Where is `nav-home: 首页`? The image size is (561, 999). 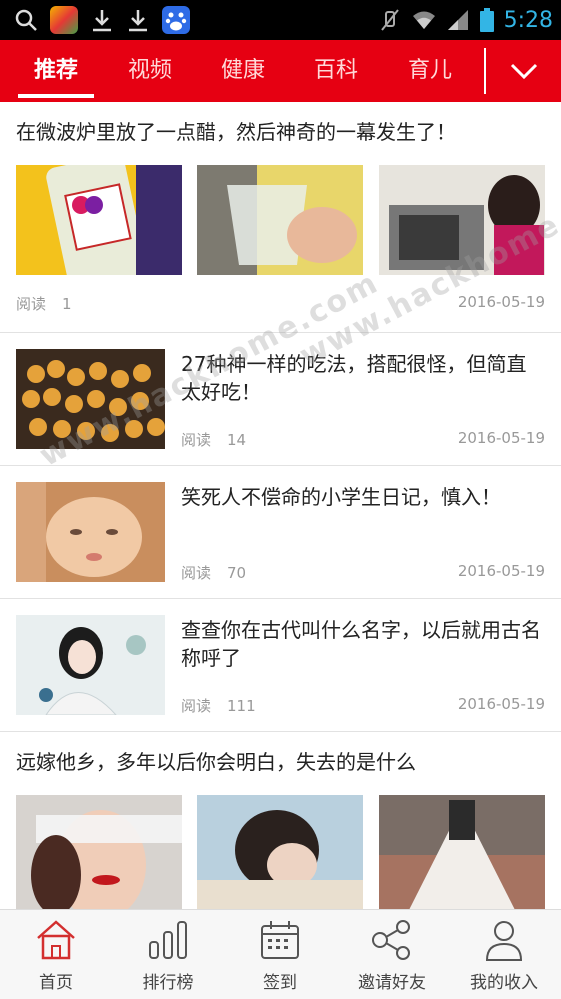 nav-home: 首页 is located at coordinates (56, 954).